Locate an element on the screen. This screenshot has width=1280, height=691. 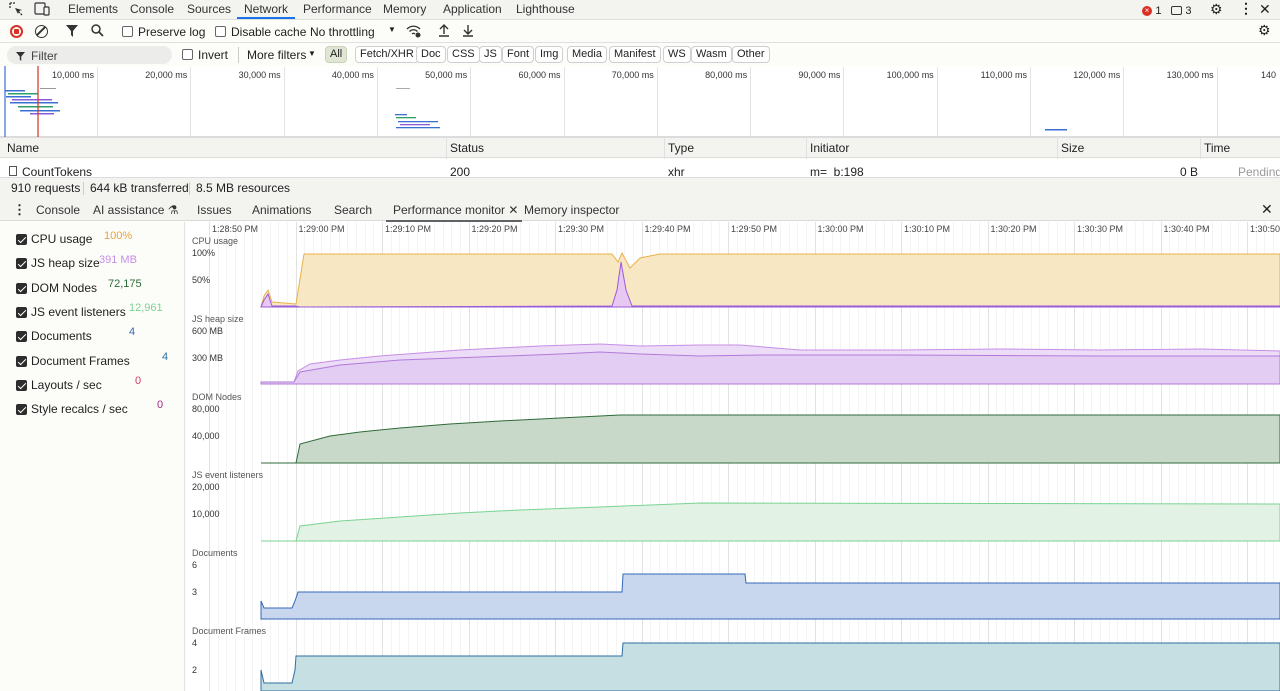
message-icon is located at coordinates (1176, 11).